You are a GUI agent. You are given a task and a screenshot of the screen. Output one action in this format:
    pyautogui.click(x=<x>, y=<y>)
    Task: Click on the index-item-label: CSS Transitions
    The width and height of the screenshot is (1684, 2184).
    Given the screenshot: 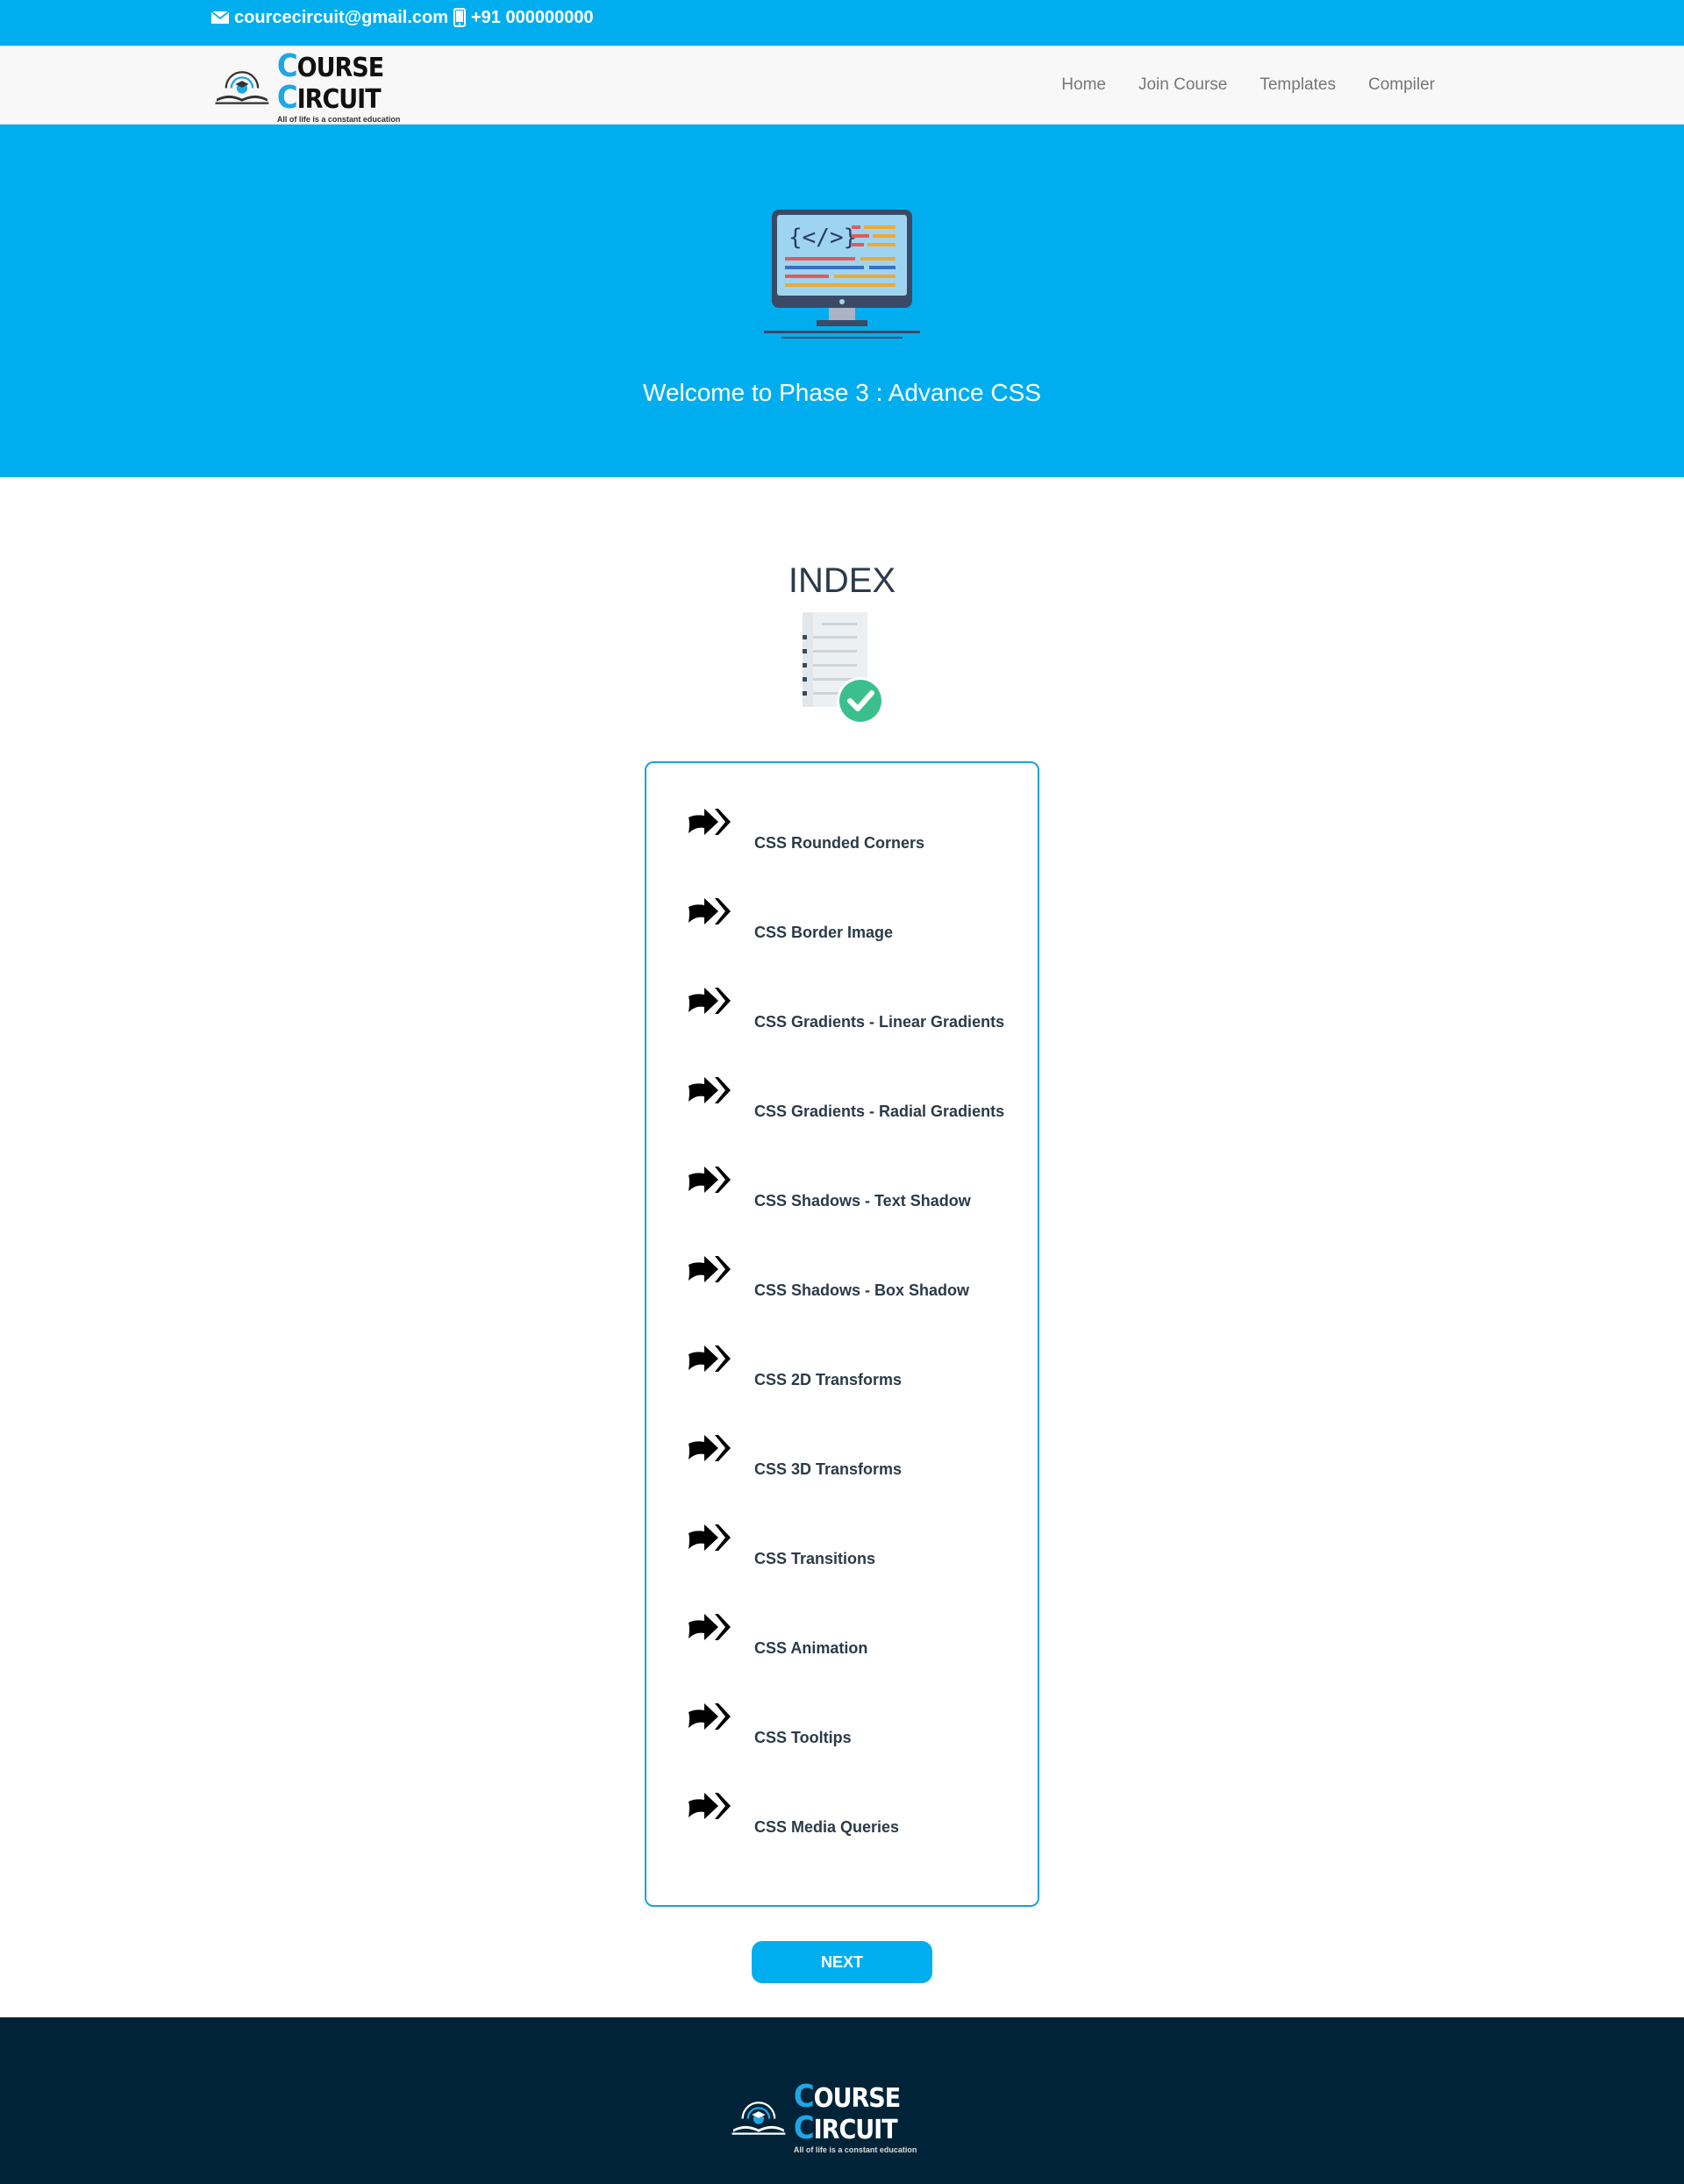 What is the action you would take?
    pyautogui.click(x=815, y=1558)
    